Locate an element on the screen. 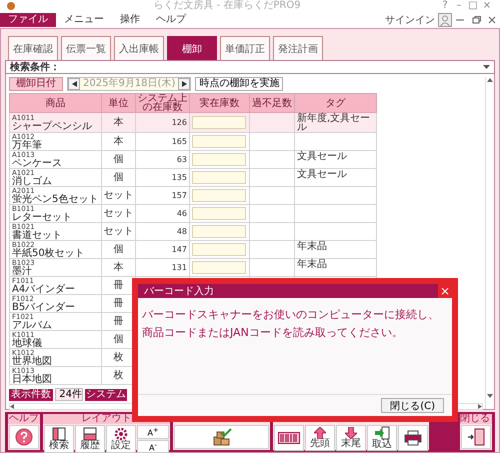  product-name: 地球儀 is located at coordinates (27, 343).